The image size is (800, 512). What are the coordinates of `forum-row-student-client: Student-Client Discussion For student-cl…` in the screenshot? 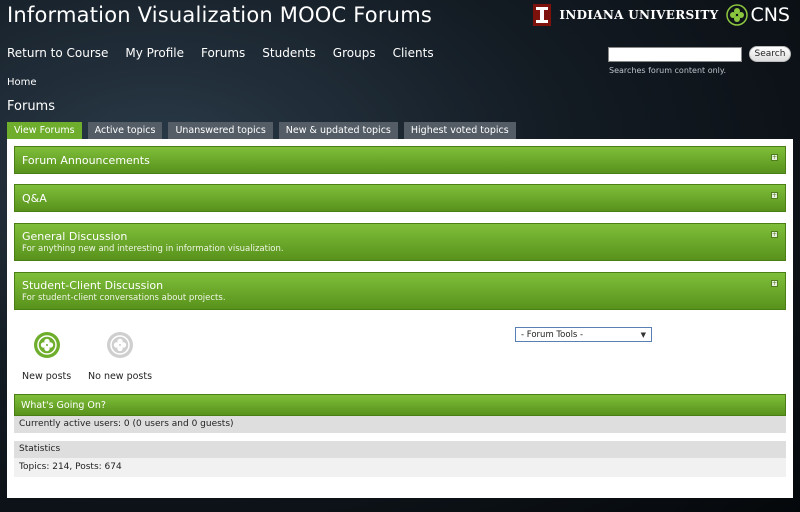 It's located at (400, 291).